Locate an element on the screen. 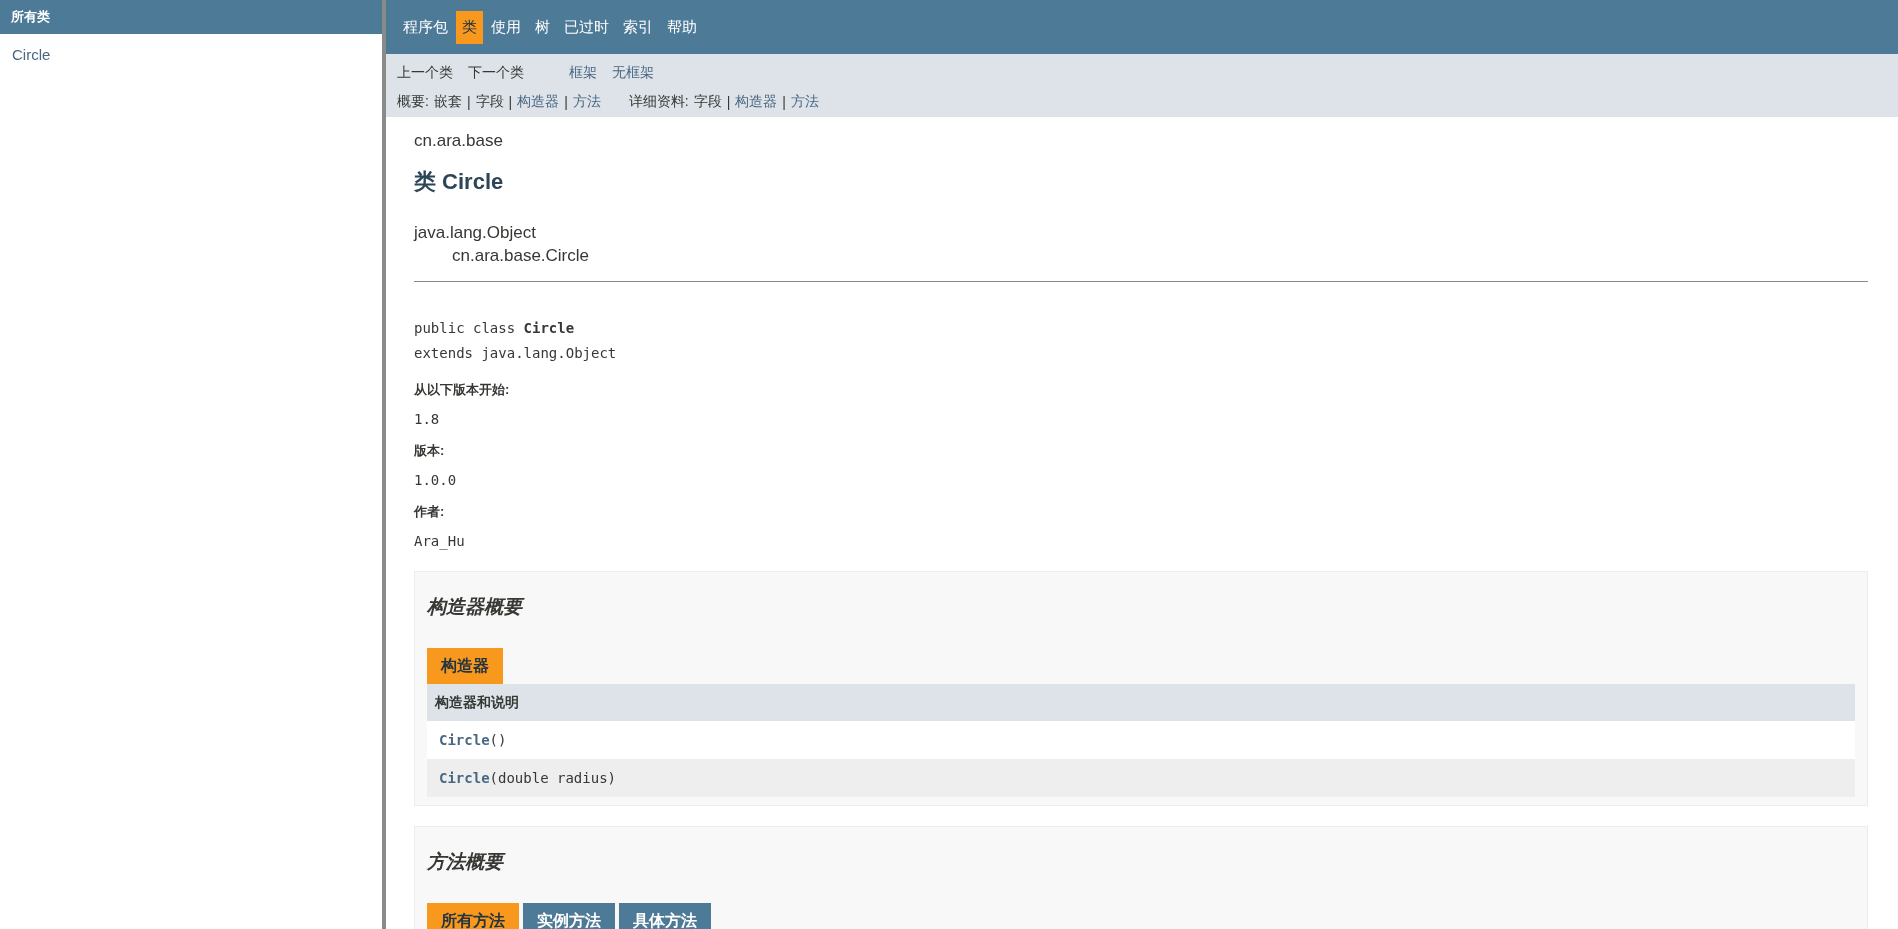  frame-title: 所有类 is located at coordinates (30, 17).